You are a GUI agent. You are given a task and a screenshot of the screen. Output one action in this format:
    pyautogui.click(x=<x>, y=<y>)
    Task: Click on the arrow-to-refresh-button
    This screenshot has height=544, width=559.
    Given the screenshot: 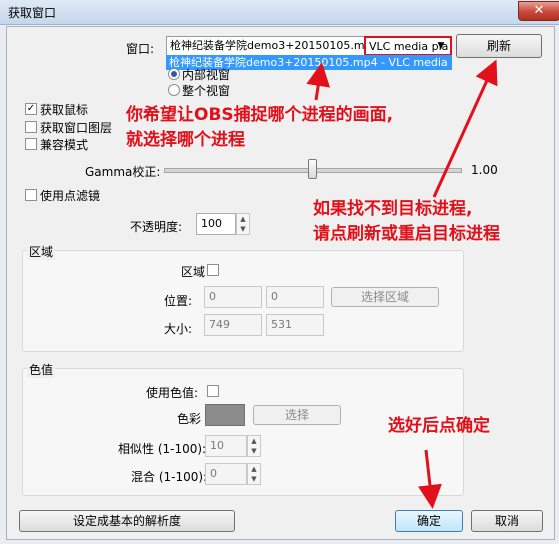 What is the action you would take?
    pyautogui.click(x=465, y=128)
    